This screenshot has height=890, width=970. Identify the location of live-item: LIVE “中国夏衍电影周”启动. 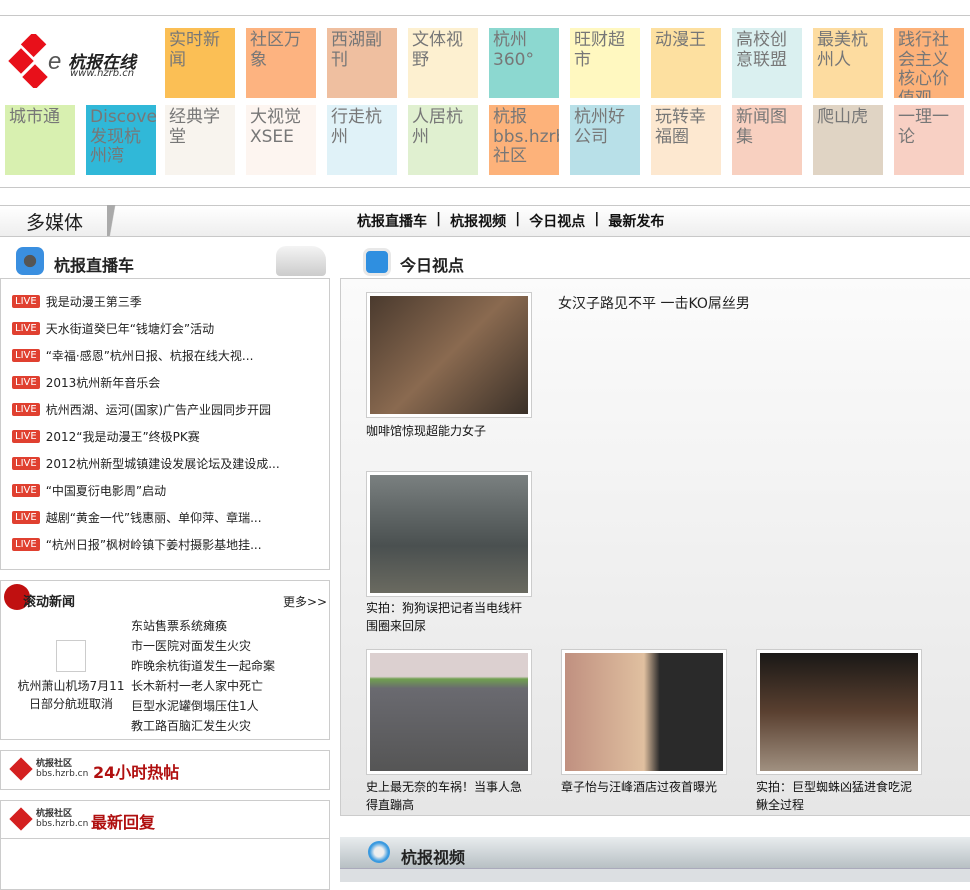
(89, 490).